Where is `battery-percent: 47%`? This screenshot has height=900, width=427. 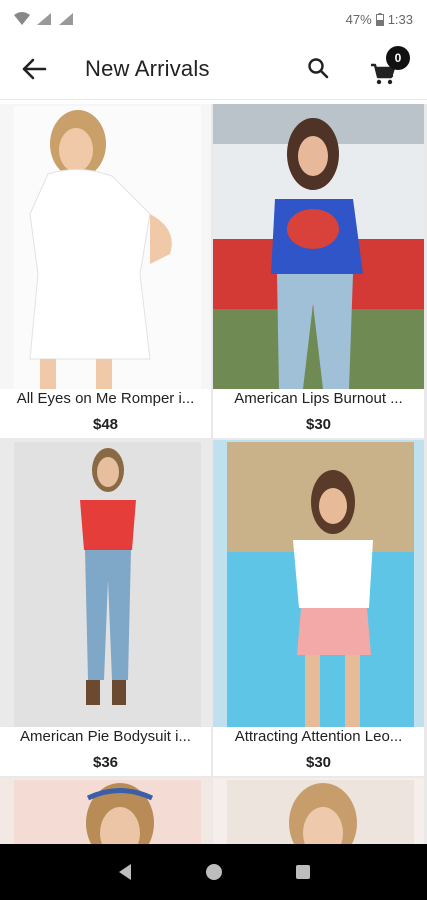
battery-percent: 47% is located at coordinates (358, 19).